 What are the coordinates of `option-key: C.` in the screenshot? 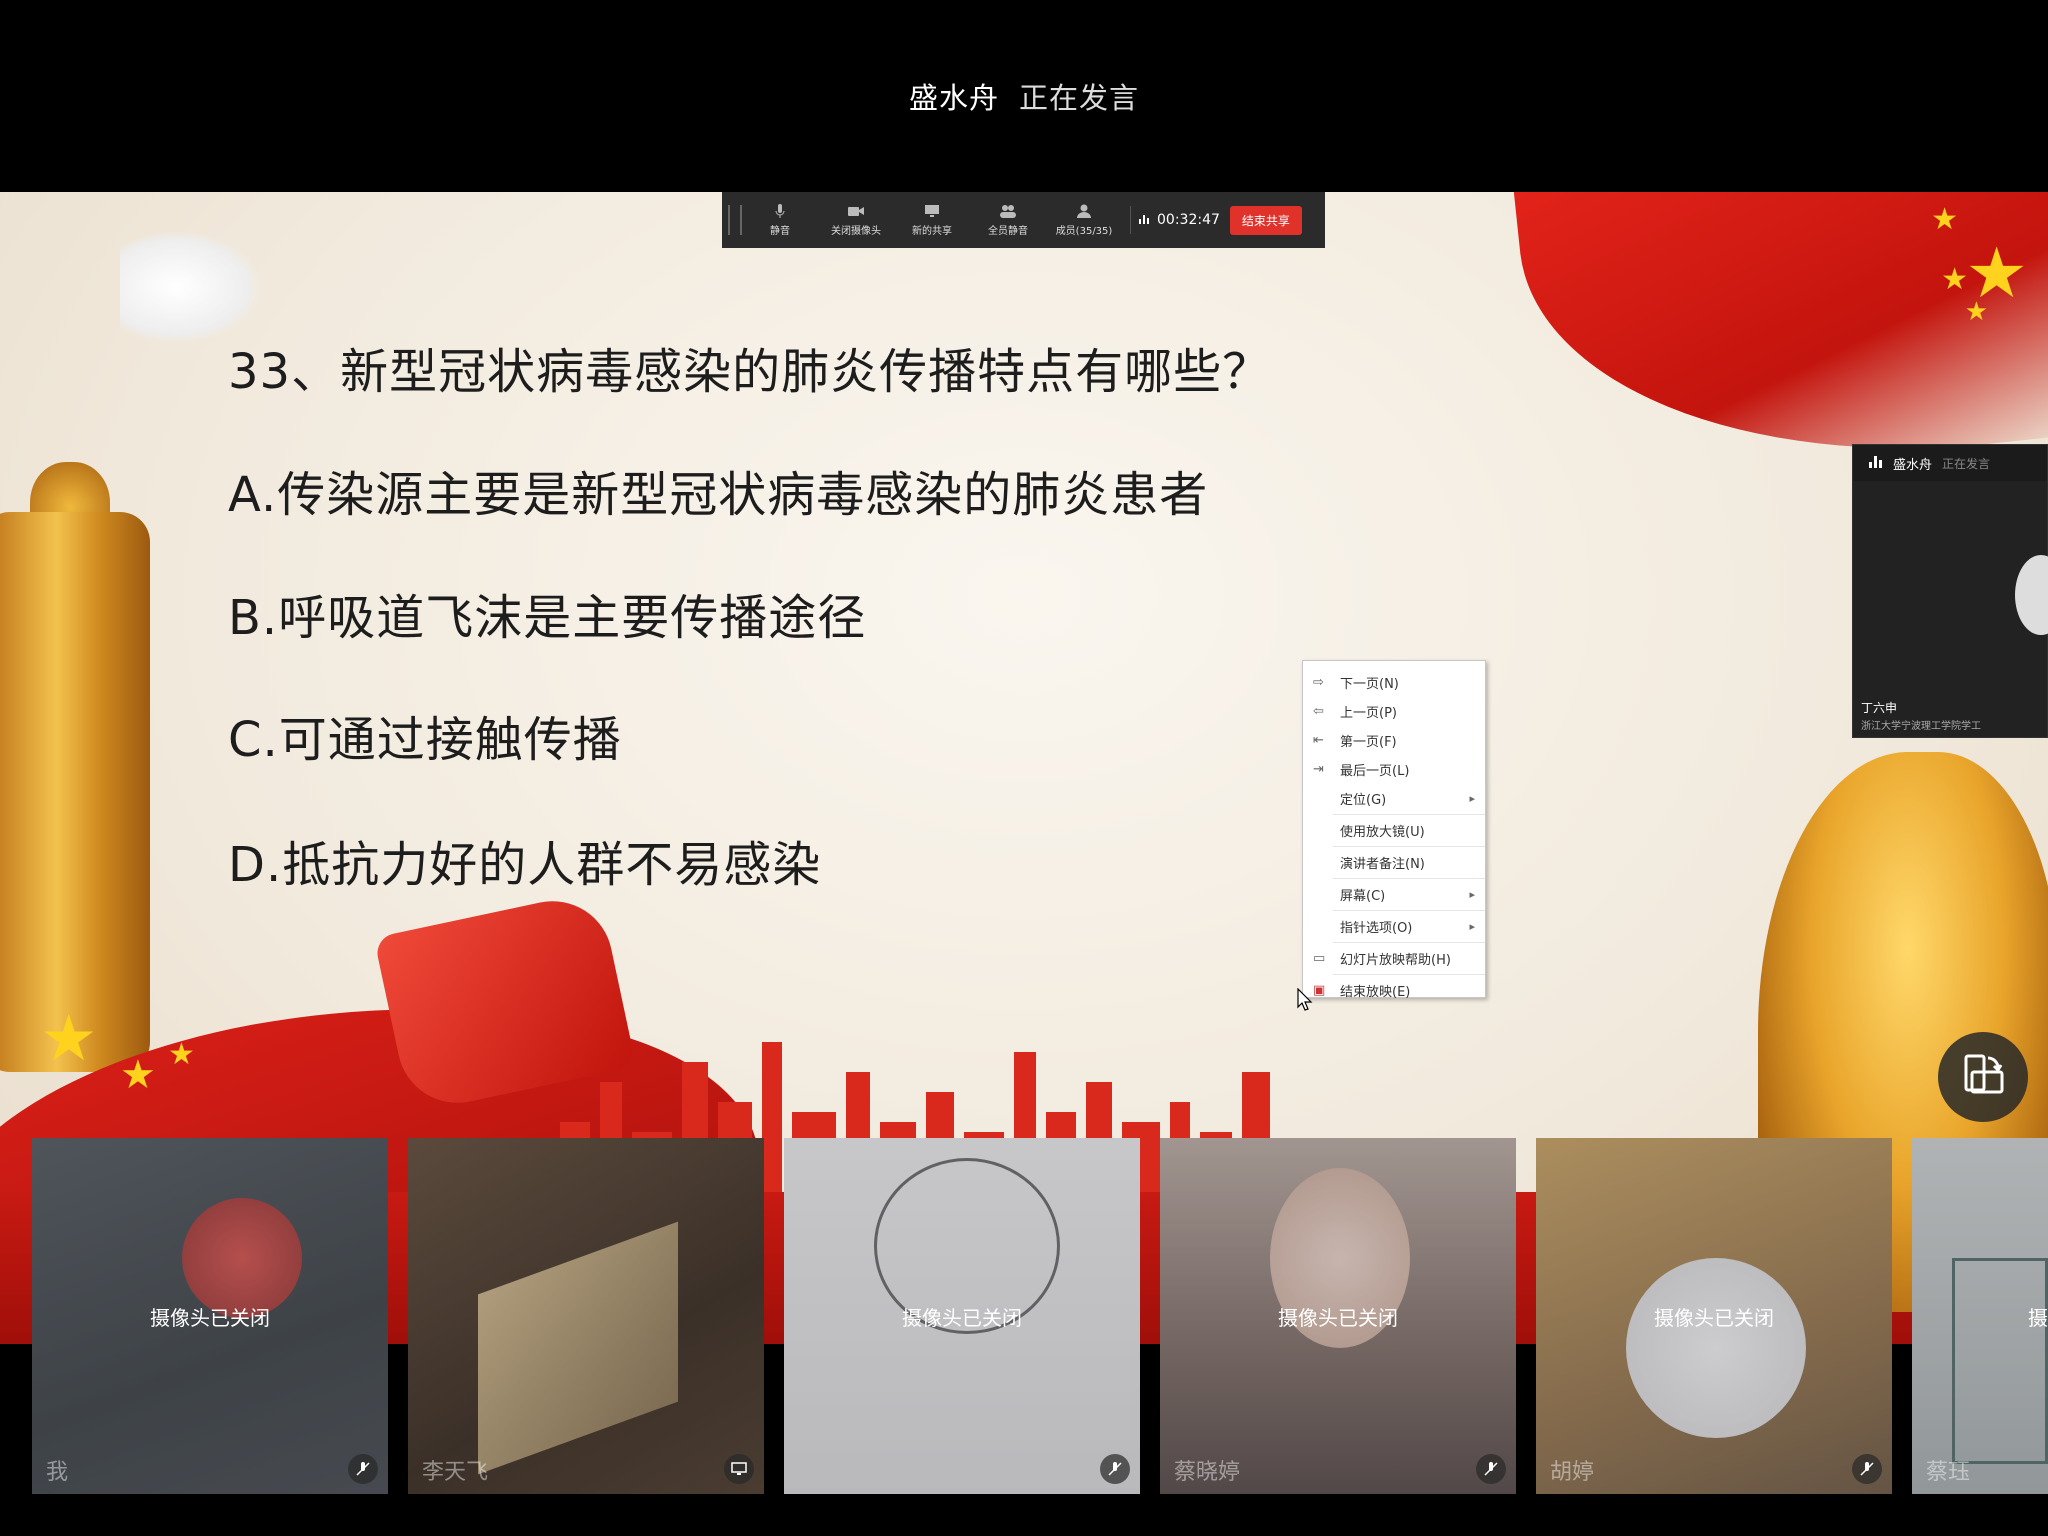 It's located at (253, 740).